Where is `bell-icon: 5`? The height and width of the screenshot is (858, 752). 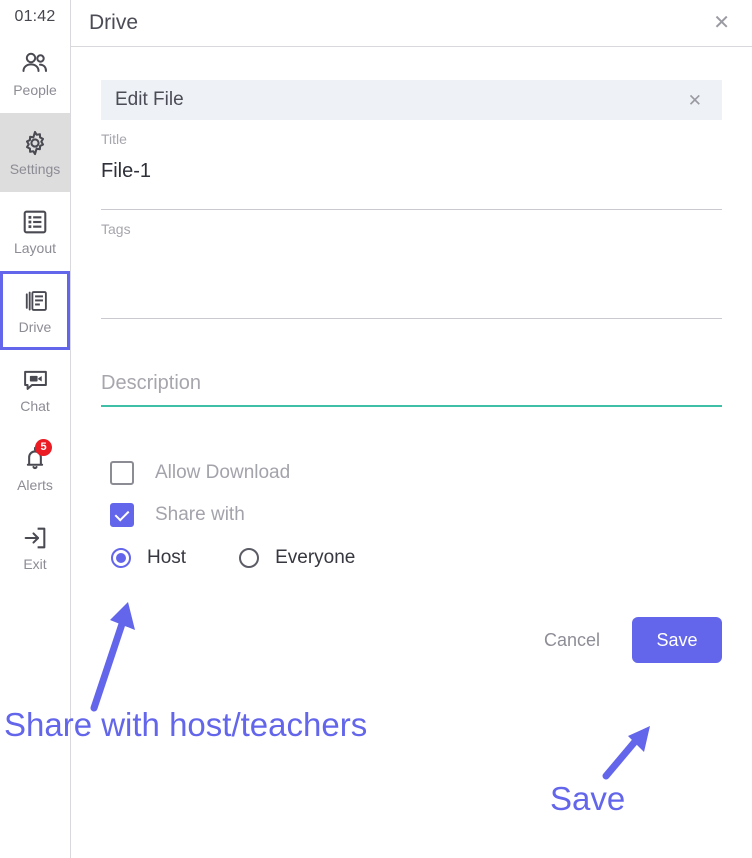 bell-icon: 5 is located at coordinates (36, 456).